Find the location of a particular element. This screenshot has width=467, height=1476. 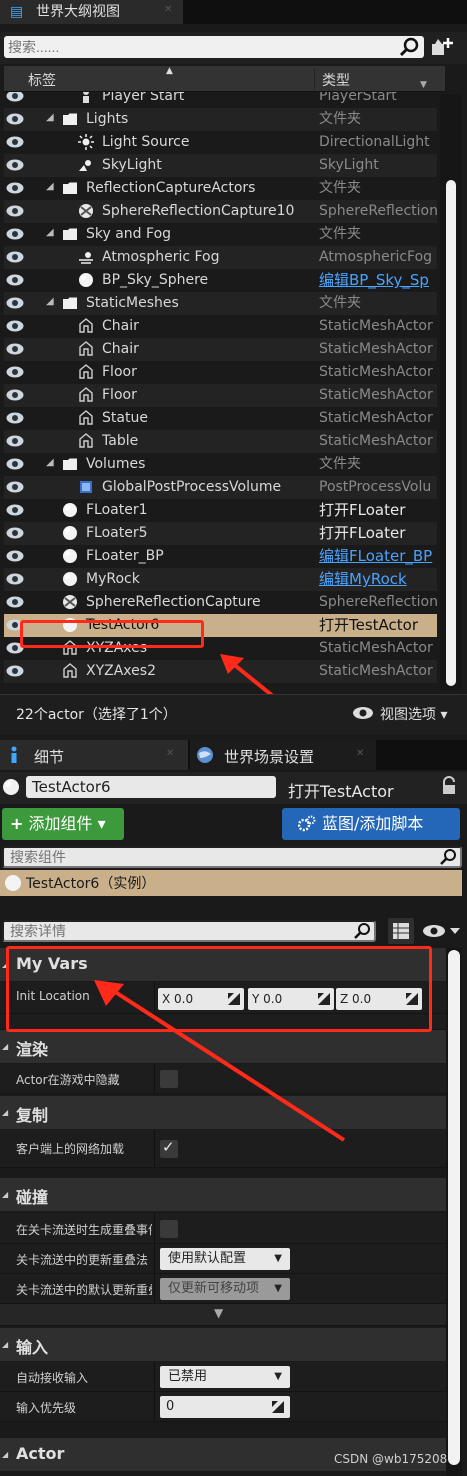

open-actor-link: 打开TestActor is located at coordinates (341, 790).